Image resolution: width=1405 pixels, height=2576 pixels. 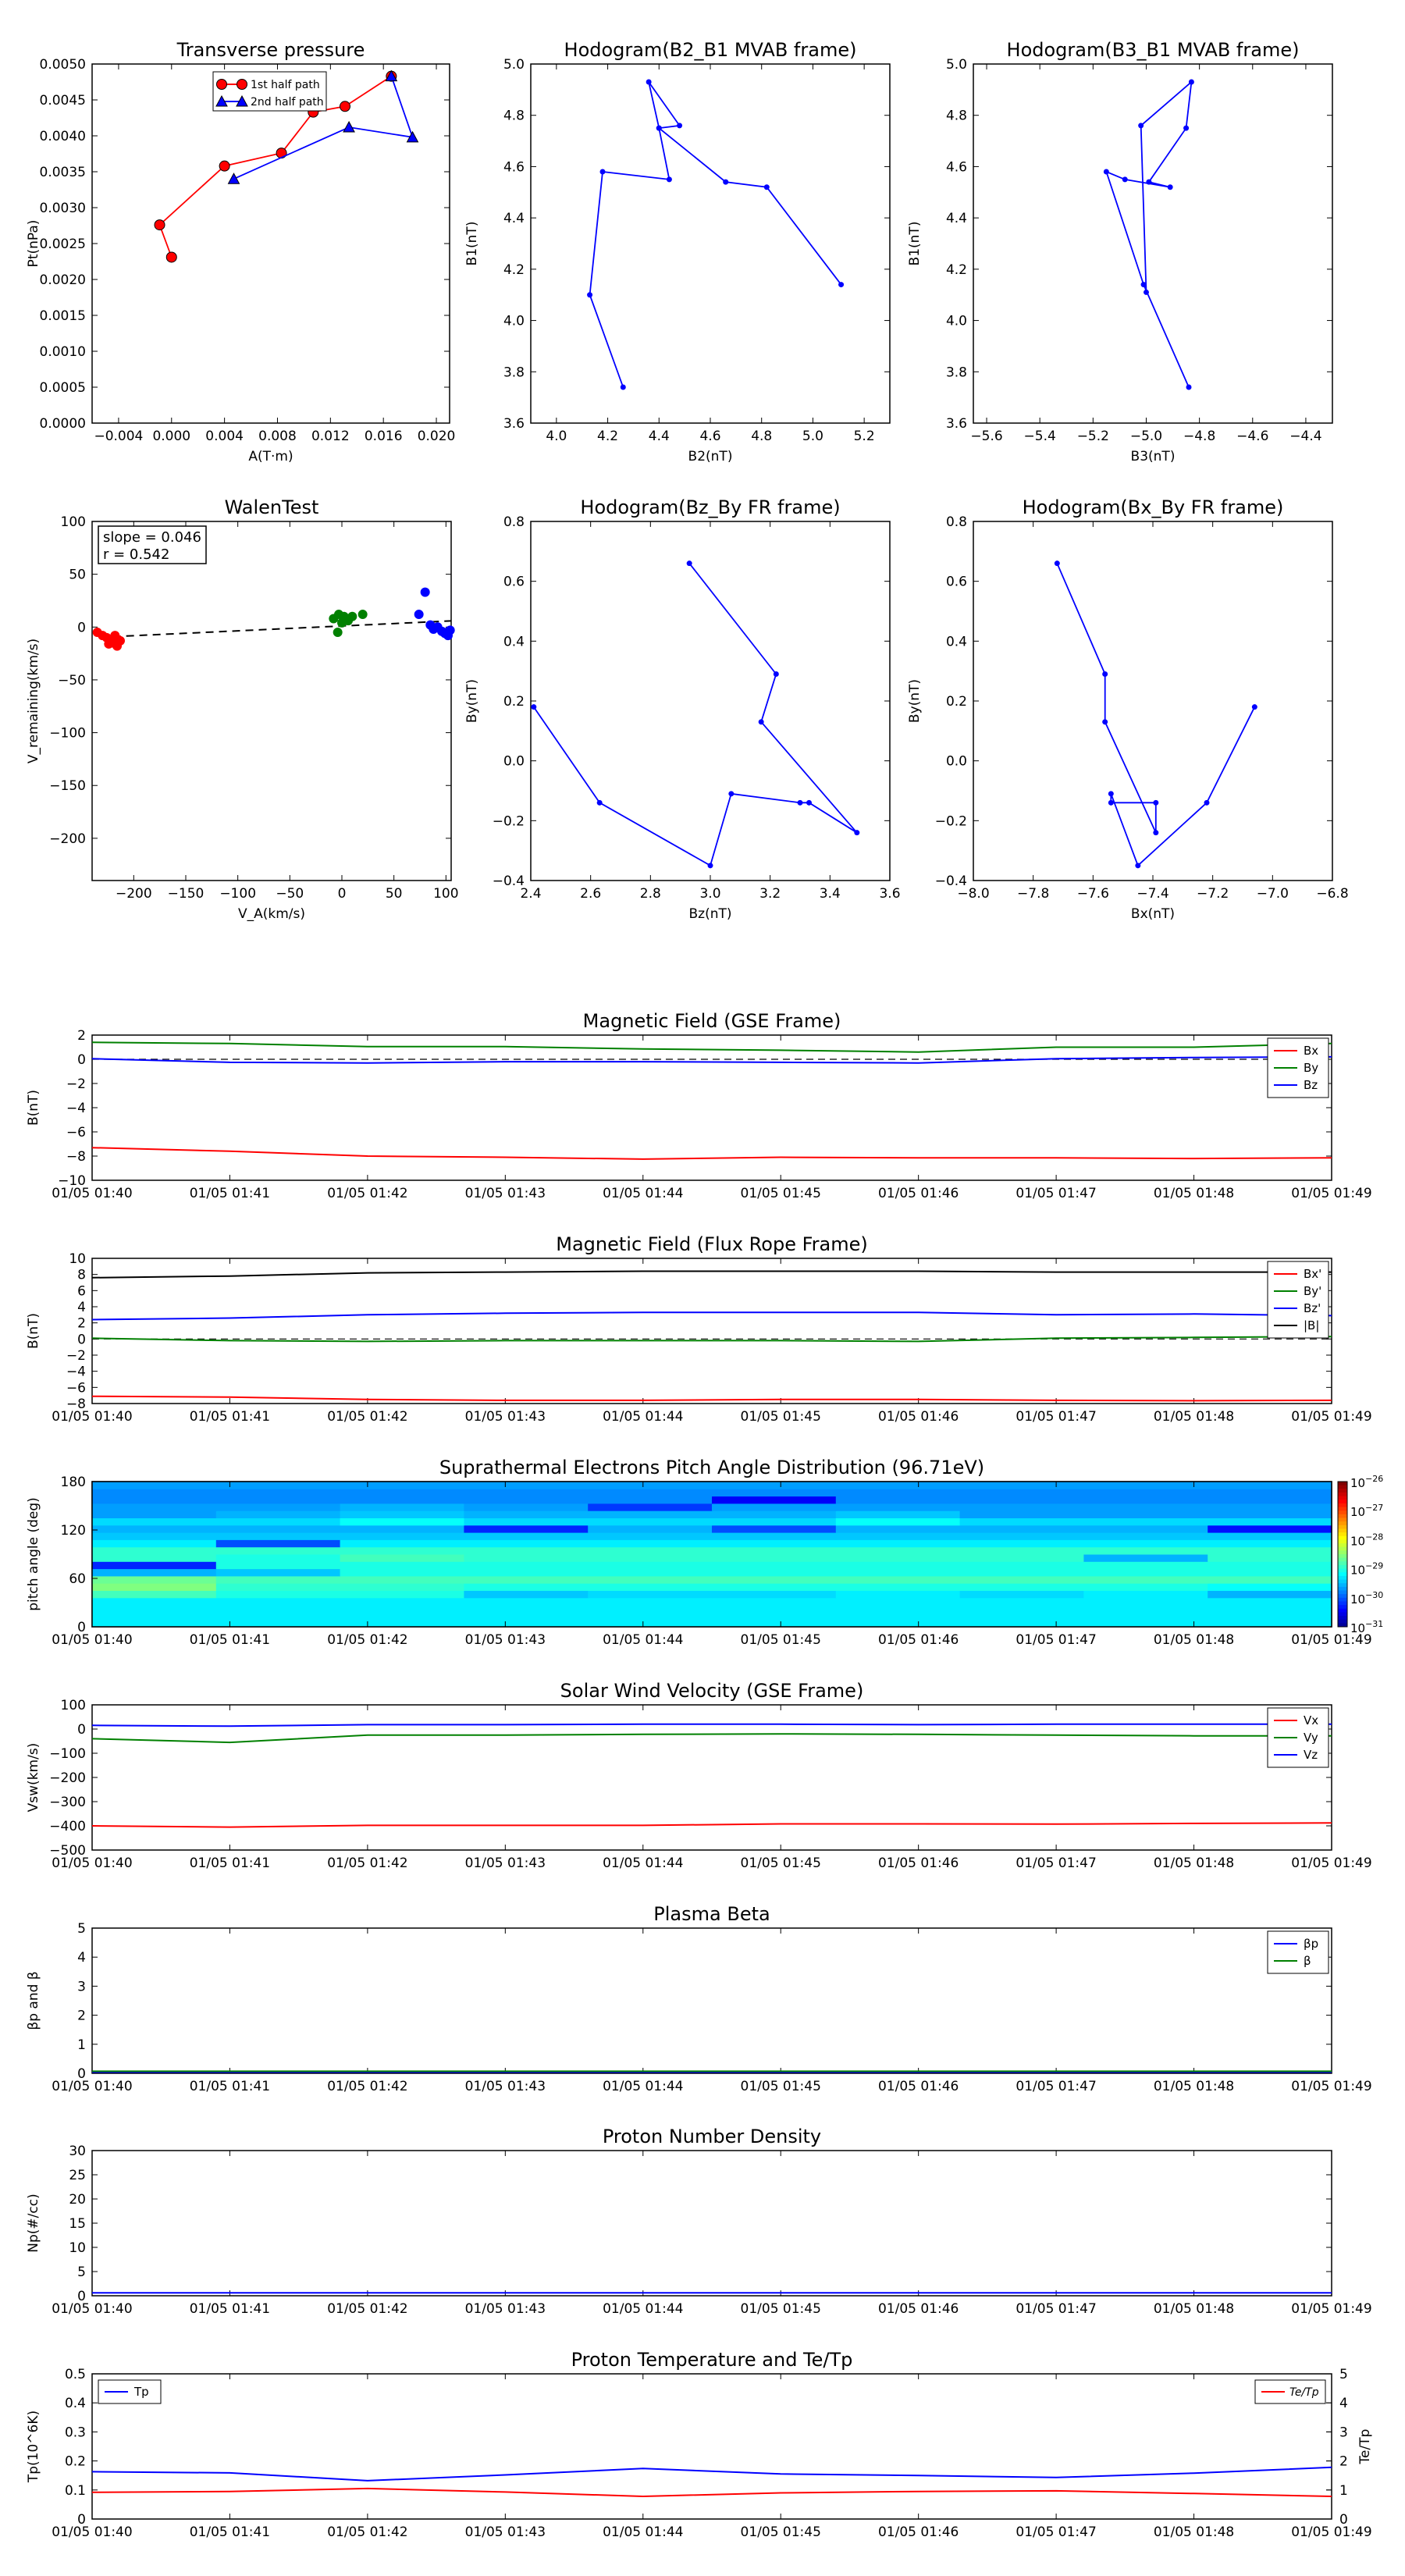 What do you see at coordinates (957, 372) in the screenshot?
I see `hodogram-b3-b1-ytick-label: 3.8` at bounding box center [957, 372].